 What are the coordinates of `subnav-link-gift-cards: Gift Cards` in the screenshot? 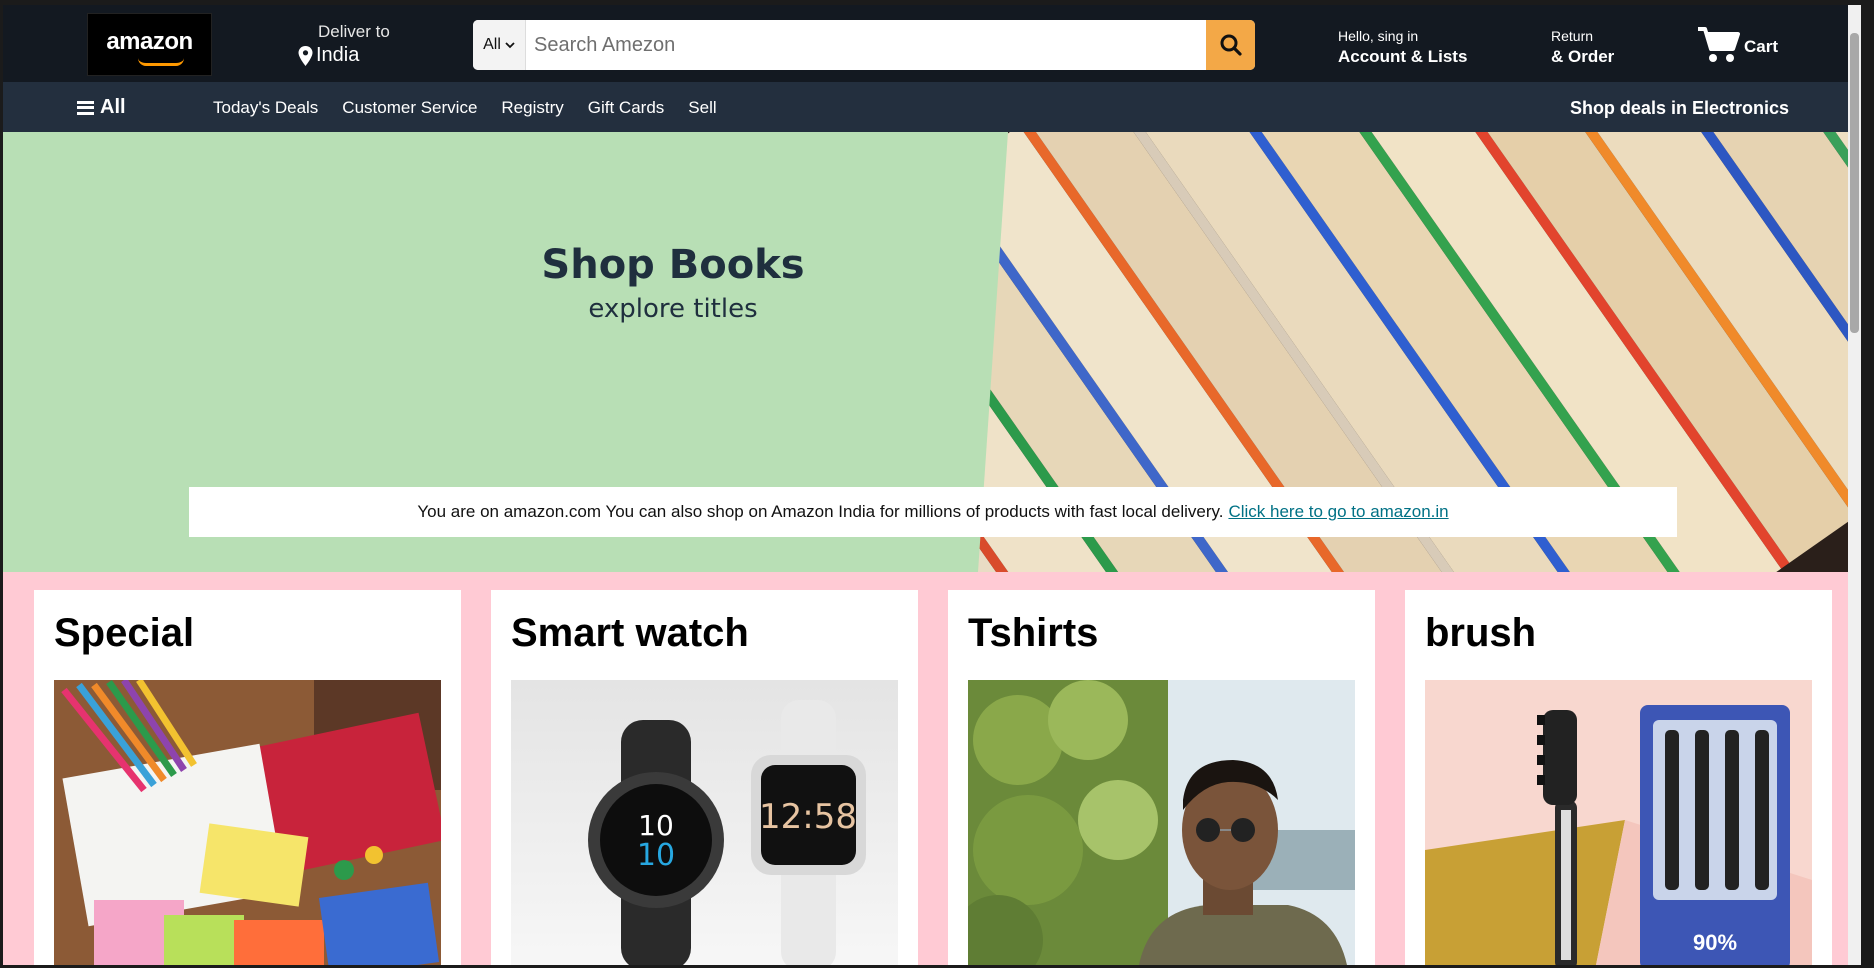 It's located at (626, 108).